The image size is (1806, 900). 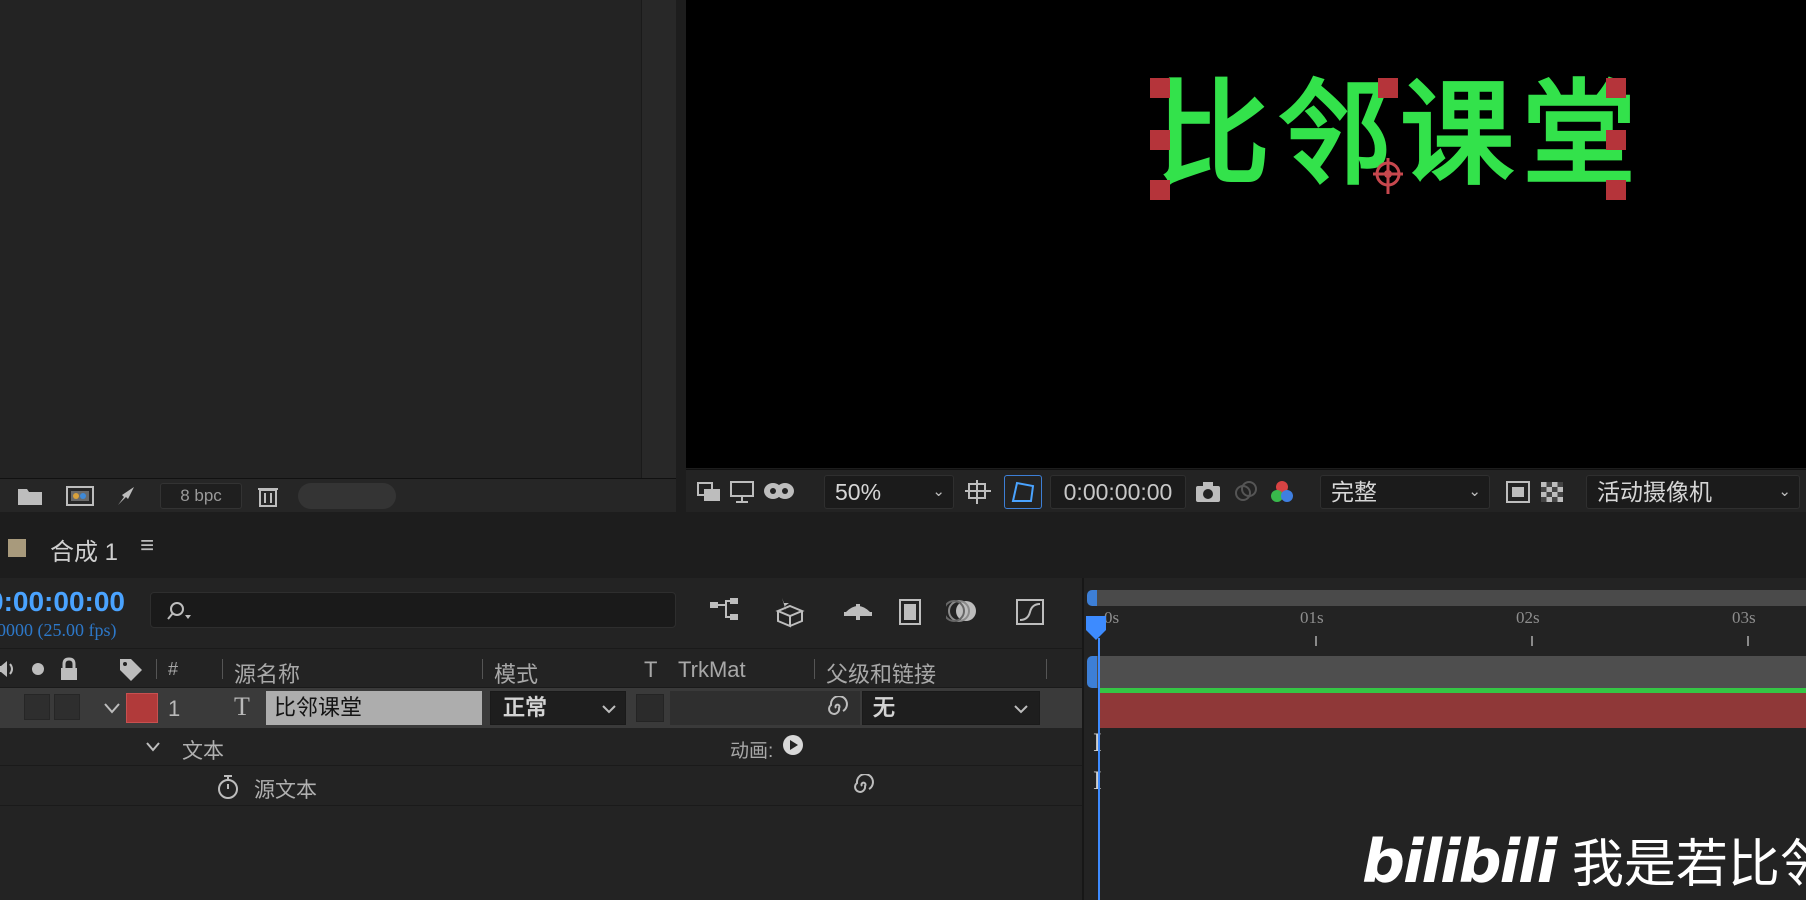 What do you see at coordinates (1654, 492) in the screenshot?
I see `camera-view-value: 活动摄像机` at bounding box center [1654, 492].